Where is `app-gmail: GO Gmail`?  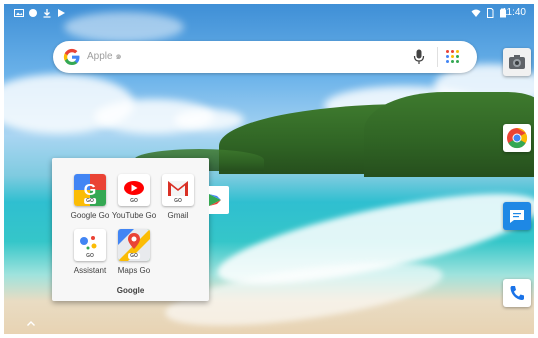
app-gmail: GO Gmail is located at coordinates (178, 203).